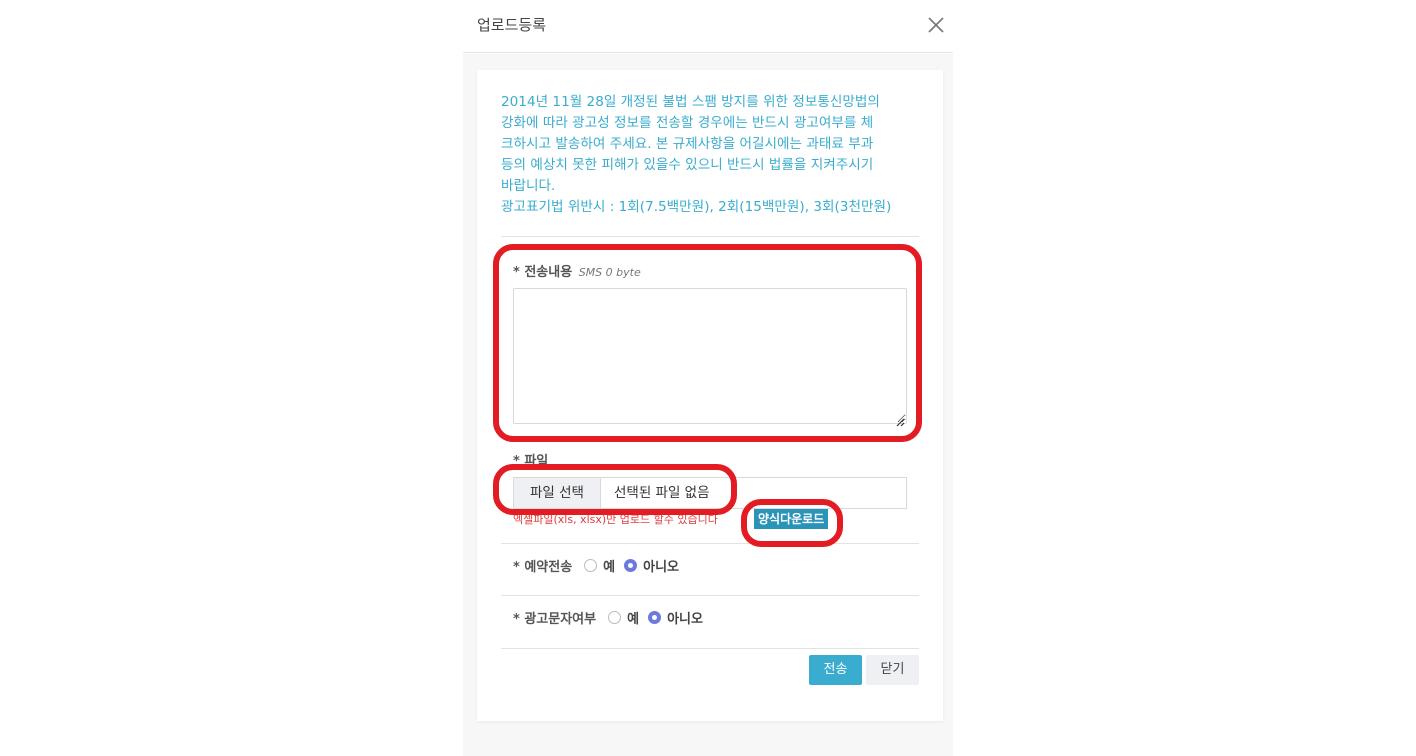 The width and height of the screenshot is (1416, 756). Describe the element at coordinates (662, 493) in the screenshot. I see `file-status-text: 선택된 파일 없음` at that location.